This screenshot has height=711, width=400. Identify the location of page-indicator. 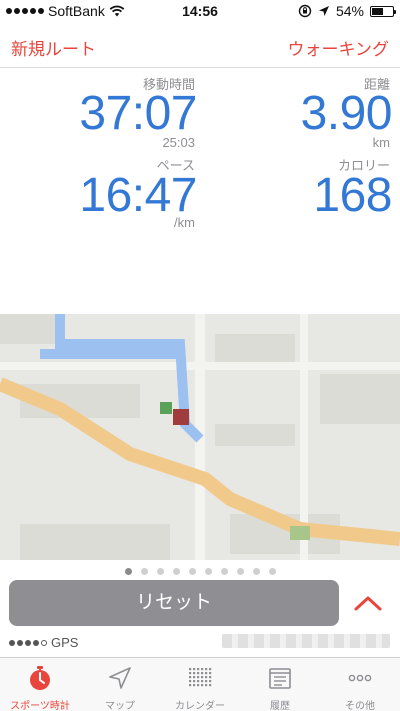
(200, 571).